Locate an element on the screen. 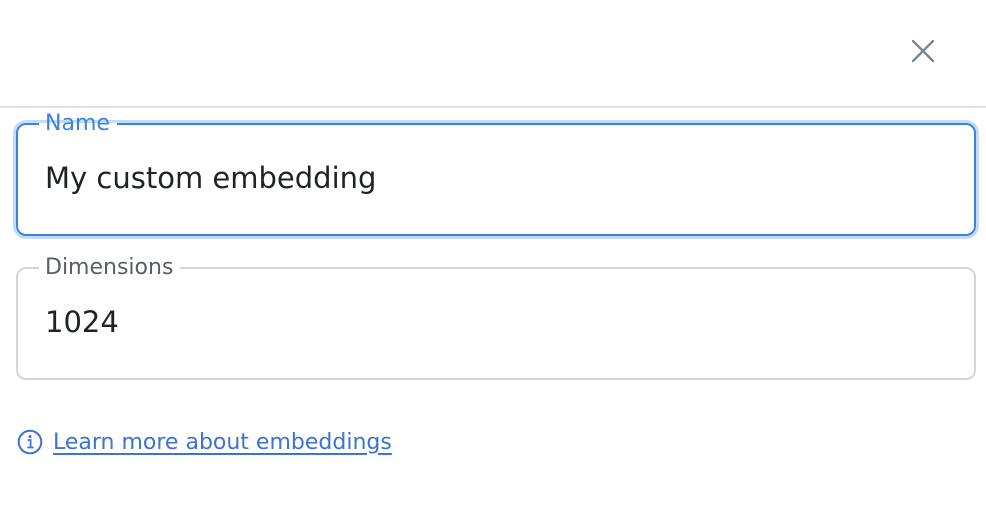  close-icon is located at coordinates (923, 51).